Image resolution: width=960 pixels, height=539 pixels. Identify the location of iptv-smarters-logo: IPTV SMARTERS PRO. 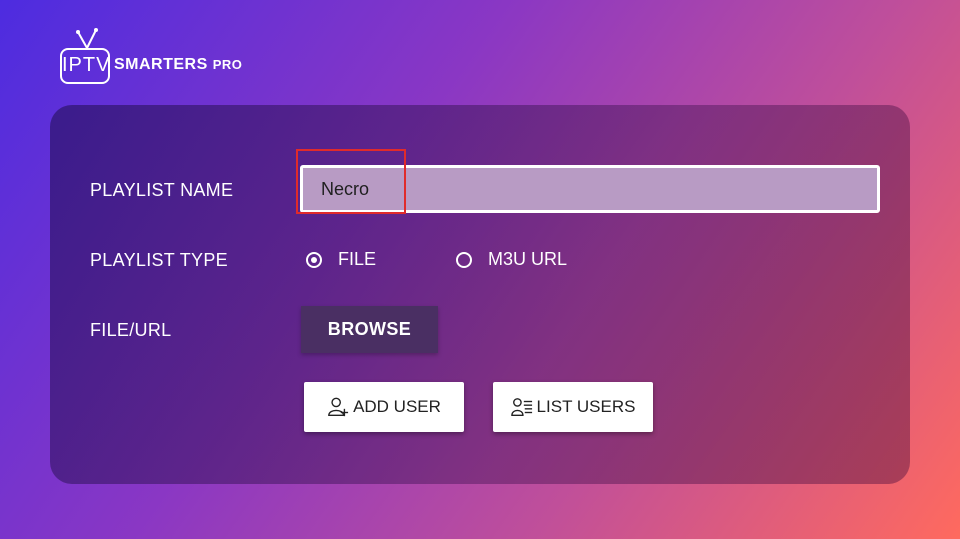
(160, 58).